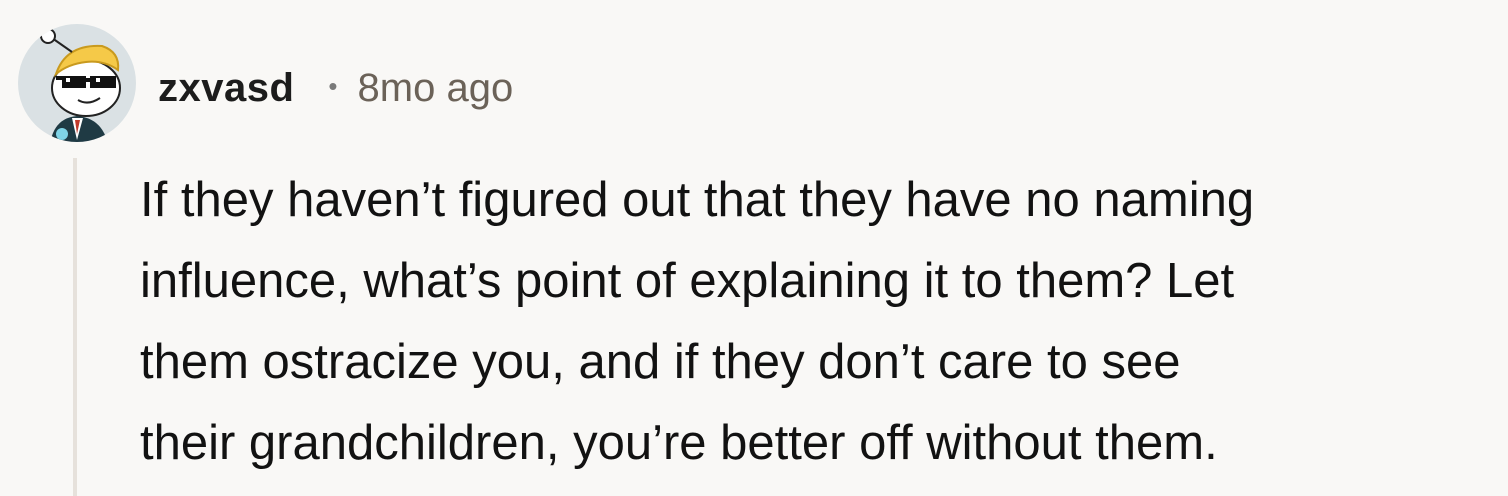  What do you see at coordinates (75, 327) in the screenshot?
I see `thread-line` at bounding box center [75, 327].